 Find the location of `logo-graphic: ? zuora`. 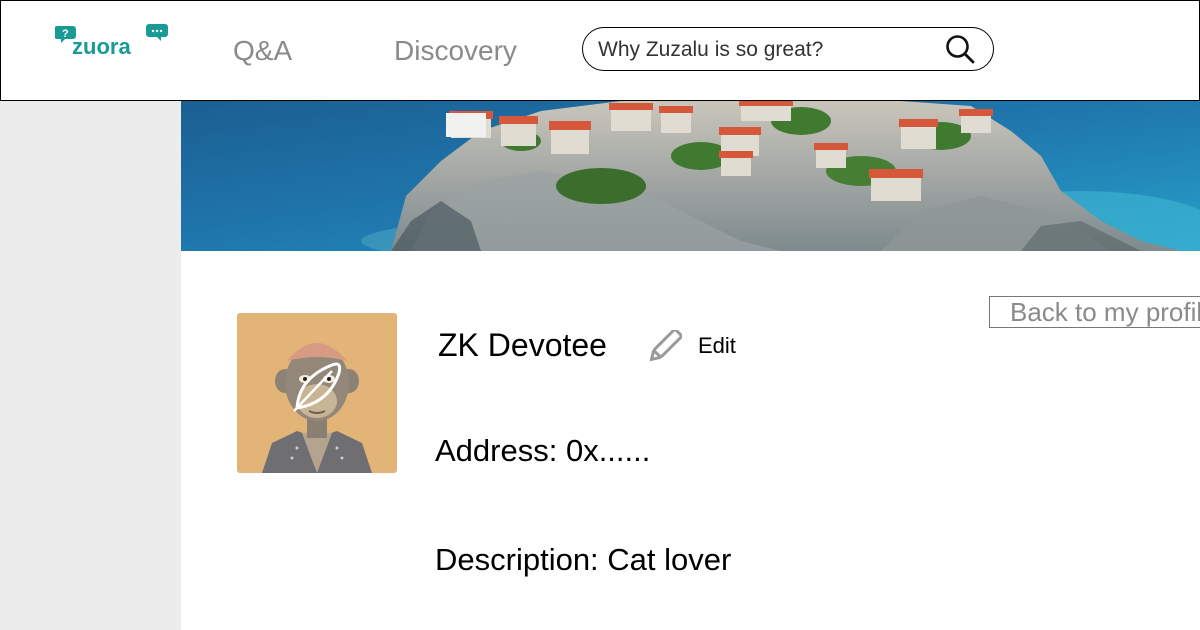

logo-graphic: ? zuora is located at coordinates (111, 41).